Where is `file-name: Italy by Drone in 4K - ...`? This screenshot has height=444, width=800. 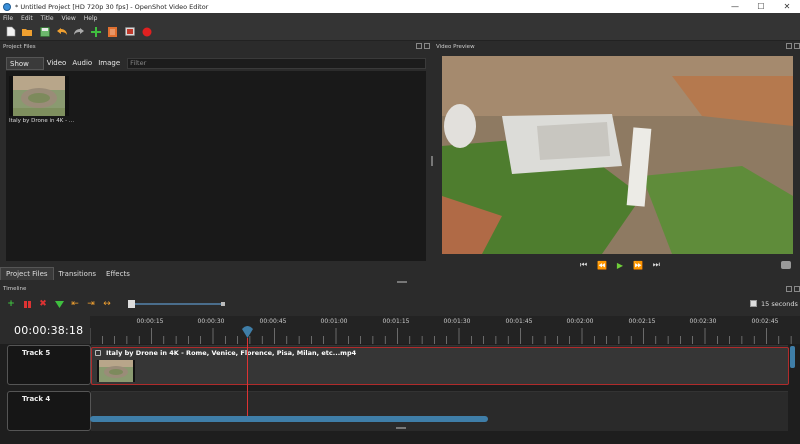
file-name: Italy by Drone in 4K - ... is located at coordinates (42, 121).